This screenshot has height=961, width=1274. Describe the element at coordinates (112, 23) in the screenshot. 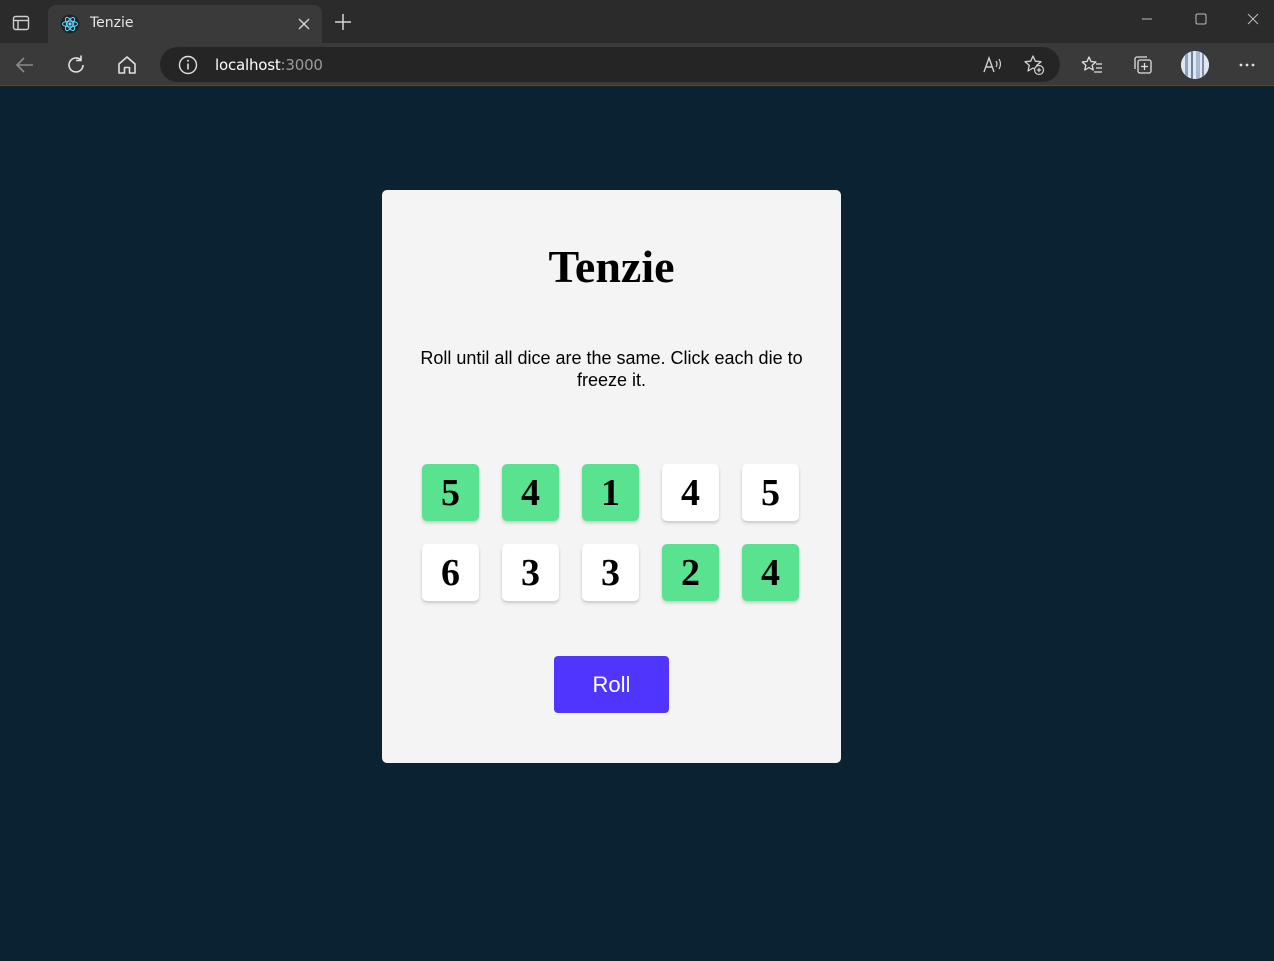

I see `tab-title: Tenzie` at that location.